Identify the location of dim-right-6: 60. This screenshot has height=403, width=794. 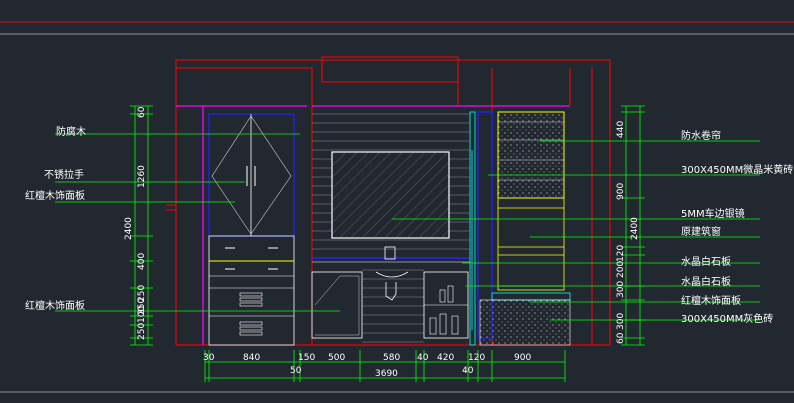
(621, 338).